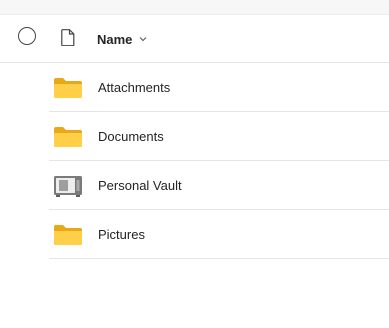  Describe the element at coordinates (219, 87) in the screenshot. I see `list-item-attachments: Attachments` at that location.